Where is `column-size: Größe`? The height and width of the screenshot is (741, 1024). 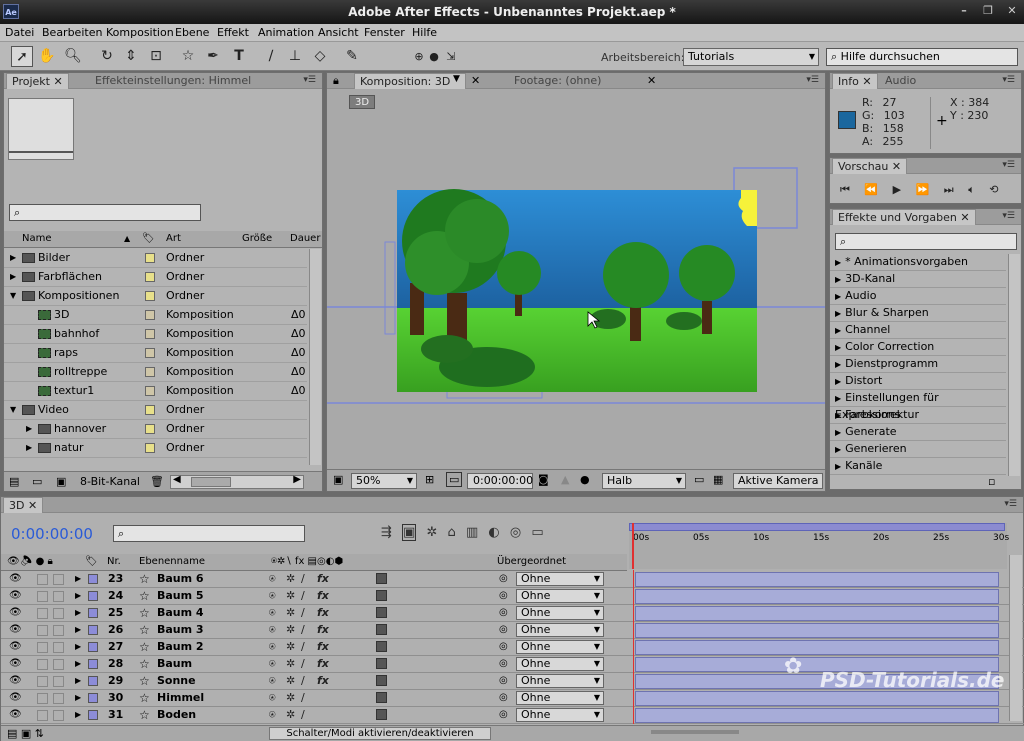 column-size: Größe is located at coordinates (257, 239).